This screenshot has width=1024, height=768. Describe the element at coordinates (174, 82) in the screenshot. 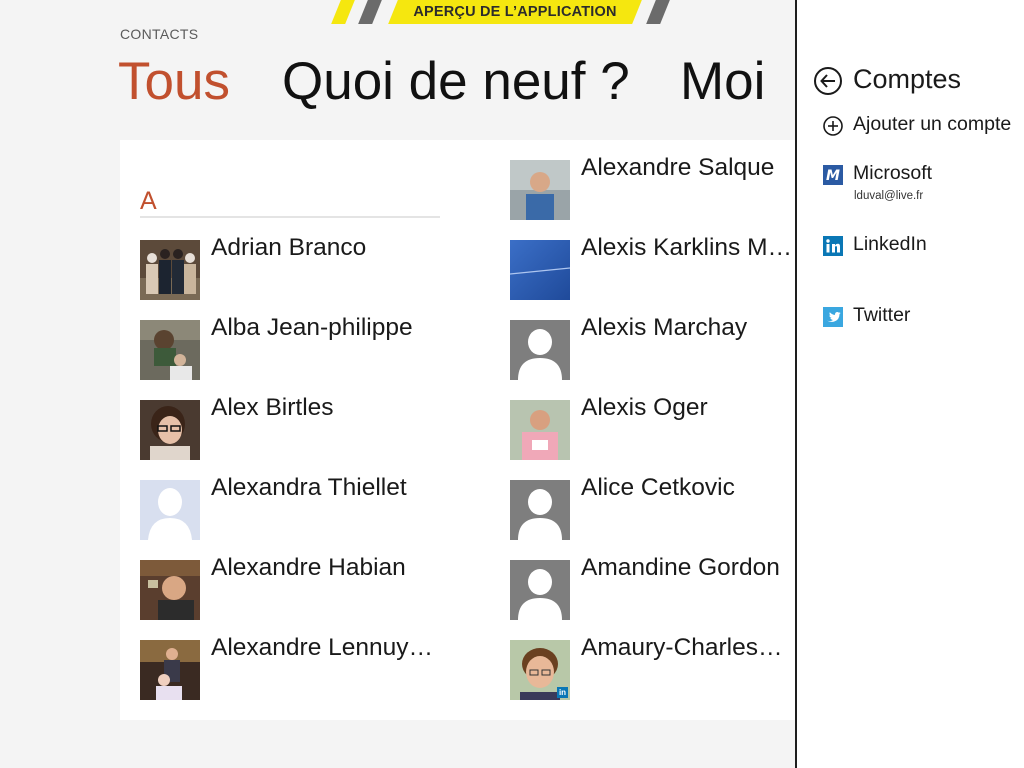

I see `tab-all: Tous` at that location.